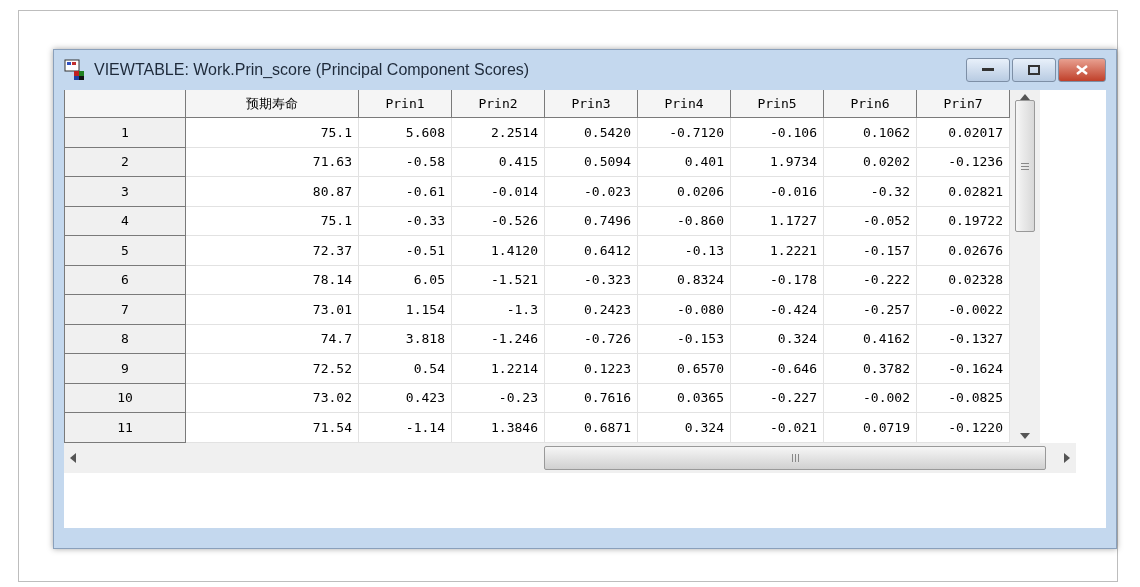  Describe the element at coordinates (591, 132) in the screenshot. I see `table-cell: 0.5420` at that location.